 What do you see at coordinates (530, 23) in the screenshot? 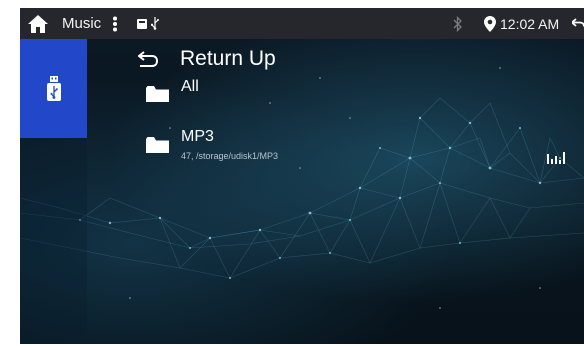
I see `clock: 12:02 AM` at bounding box center [530, 23].